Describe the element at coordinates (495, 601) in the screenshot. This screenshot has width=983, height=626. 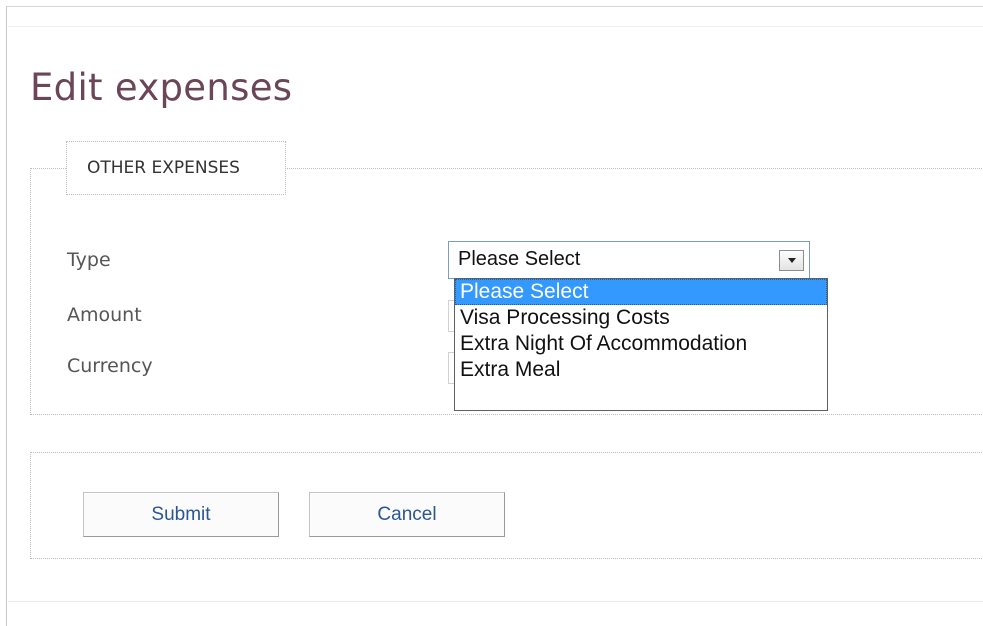
I see `bottom-divider` at that location.